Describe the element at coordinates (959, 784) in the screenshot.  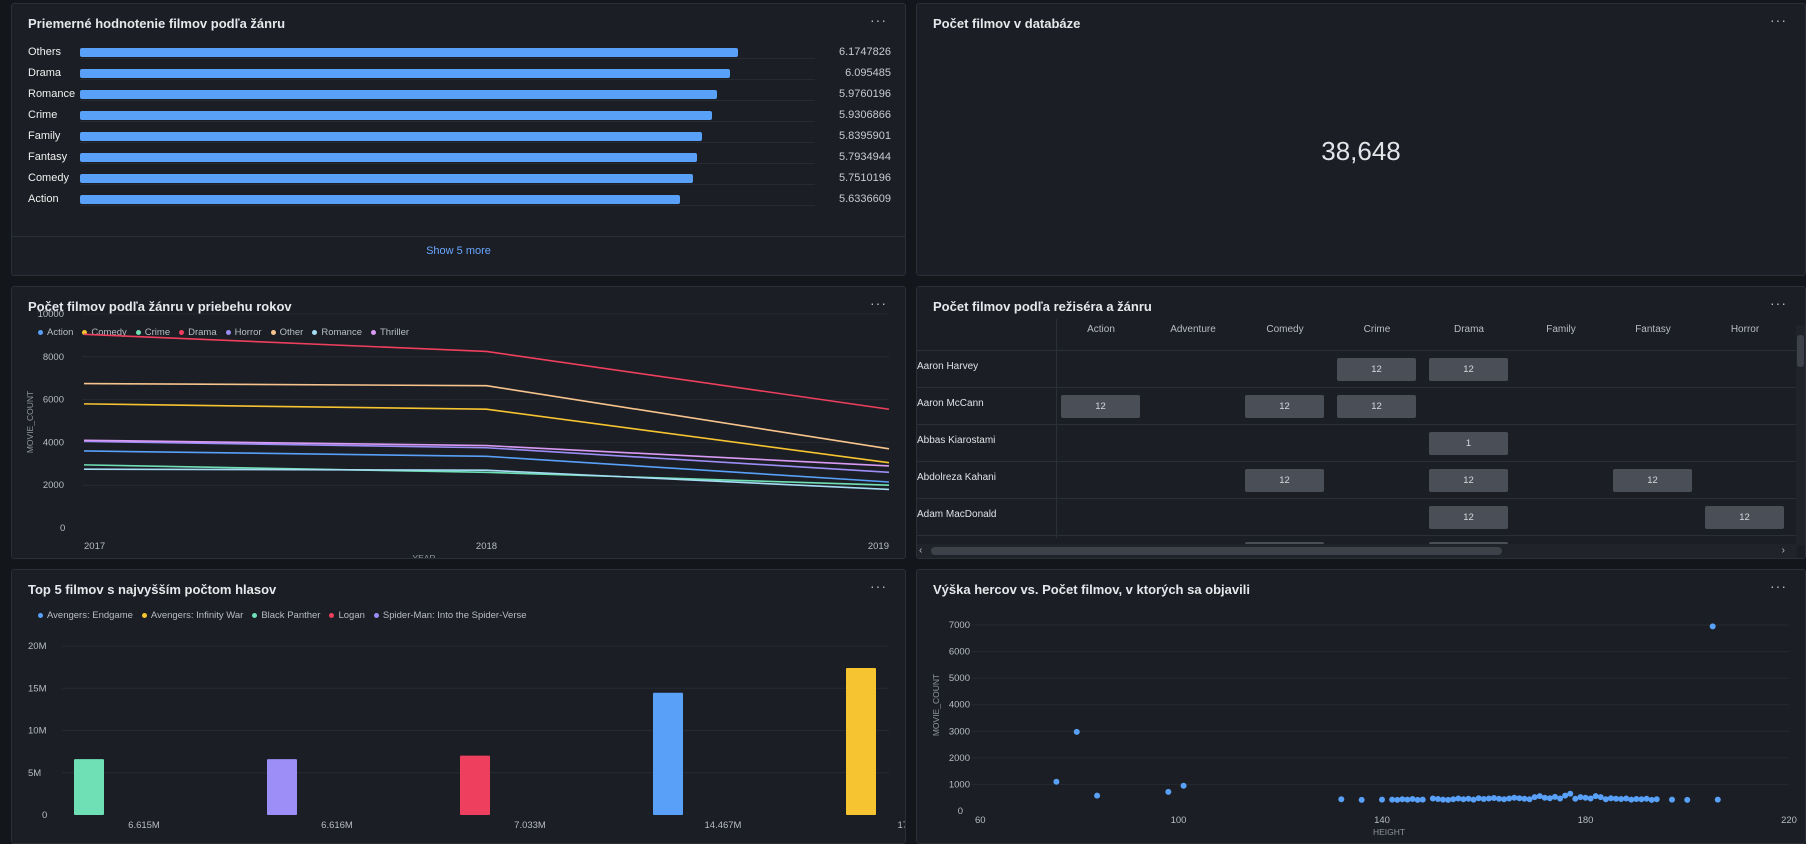
I see `y-tick-label: 1000` at that location.